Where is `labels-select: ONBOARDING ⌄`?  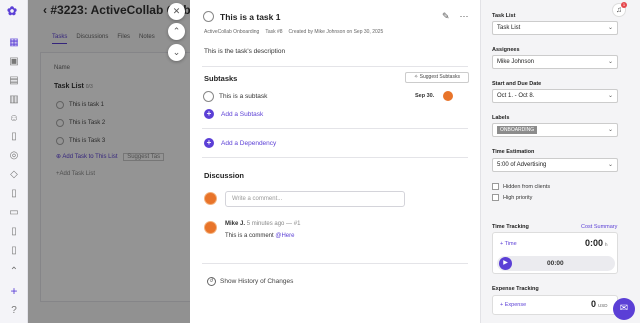 labels-select: ONBOARDING ⌄ is located at coordinates (555, 130).